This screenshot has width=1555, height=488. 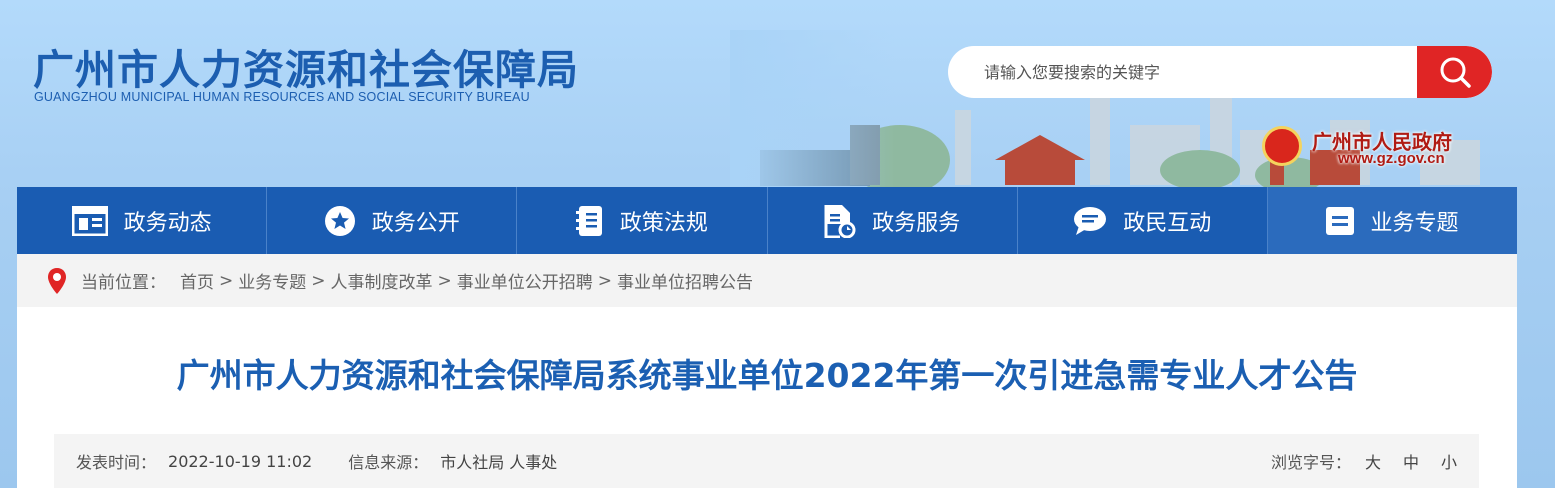 What do you see at coordinates (1167, 223) in the screenshot?
I see `nav-item-label: 政民互动` at bounding box center [1167, 223].